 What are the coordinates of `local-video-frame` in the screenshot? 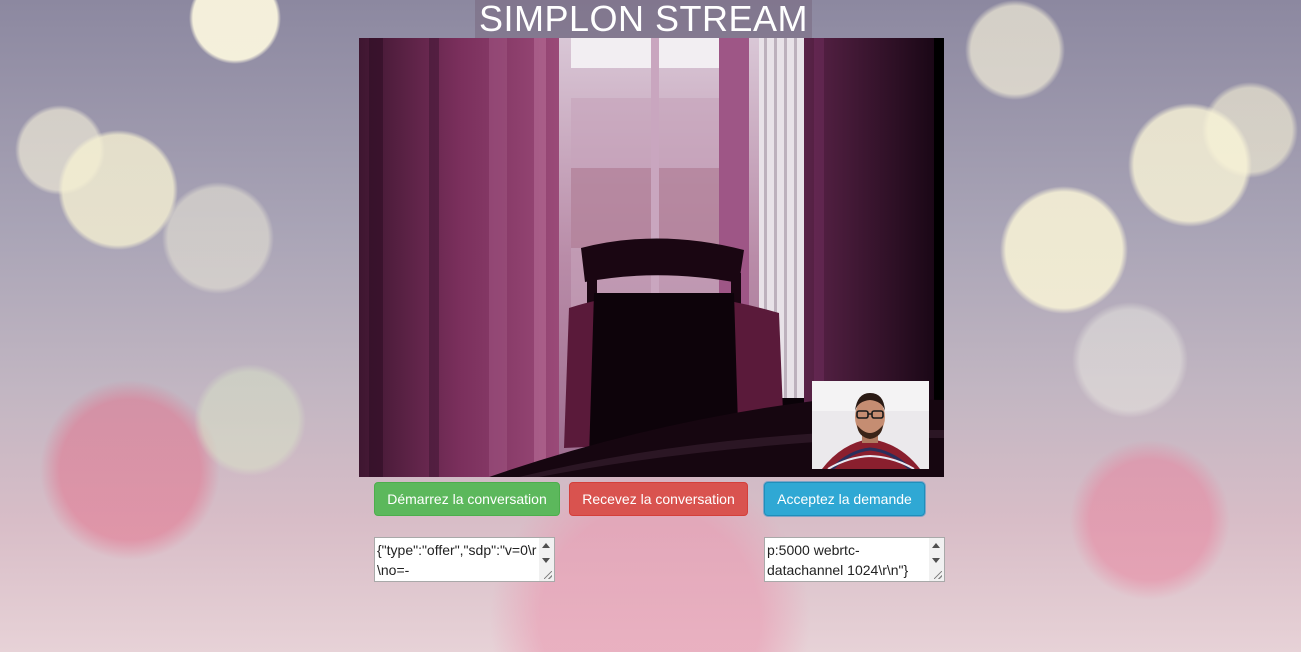 It's located at (870, 425).